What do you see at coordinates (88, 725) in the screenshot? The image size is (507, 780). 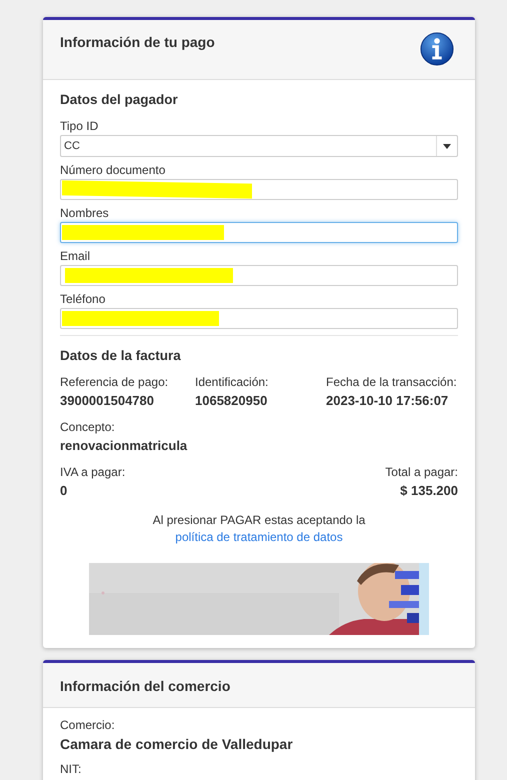 I see `info-label: Comercio:` at bounding box center [88, 725].